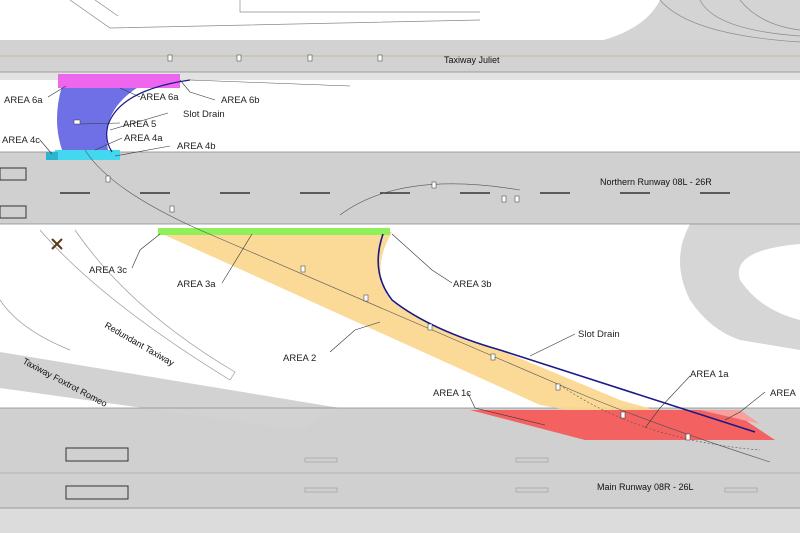 This screenshot has width=800, height=533. Describe the element at coordinates (472, 60) in the screenshot. I see `taxiway-juliet-label: Taxiway Juliet` at that location.